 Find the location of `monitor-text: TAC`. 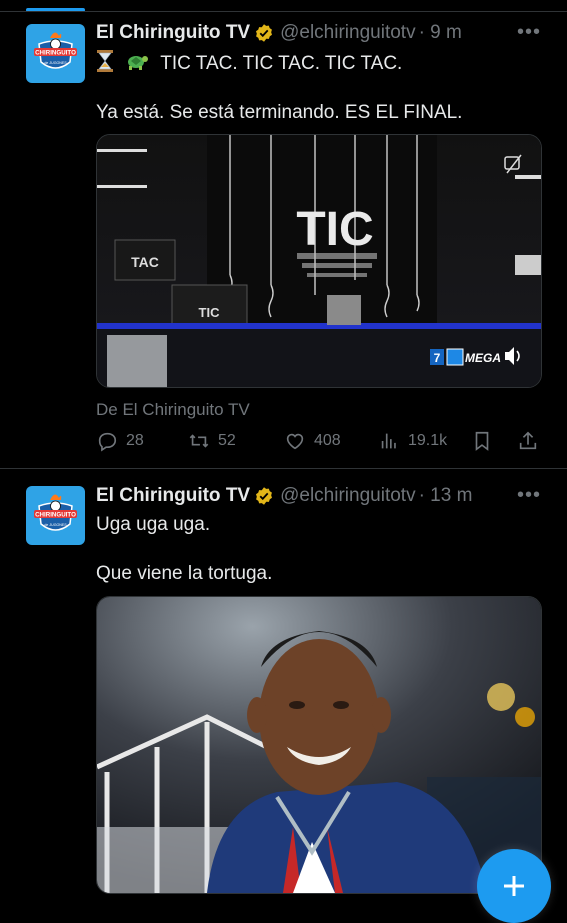

monitor-text: TAC is located at coordinates (145, 262).